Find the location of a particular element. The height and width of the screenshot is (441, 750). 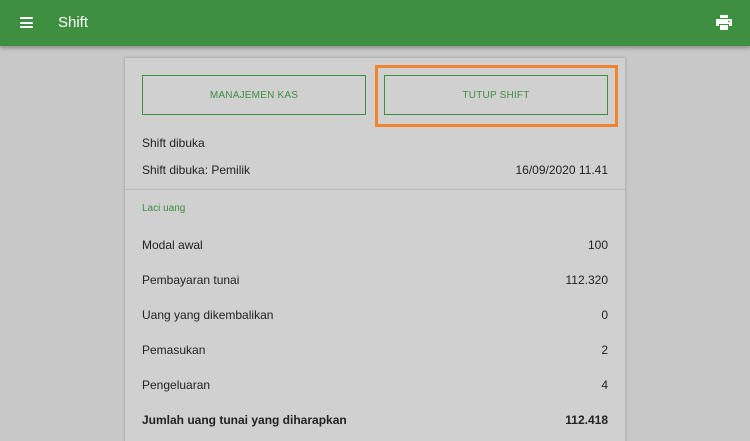

cash-row: Uang yang dikembalikan 0 is located at coordinates (375, 315).